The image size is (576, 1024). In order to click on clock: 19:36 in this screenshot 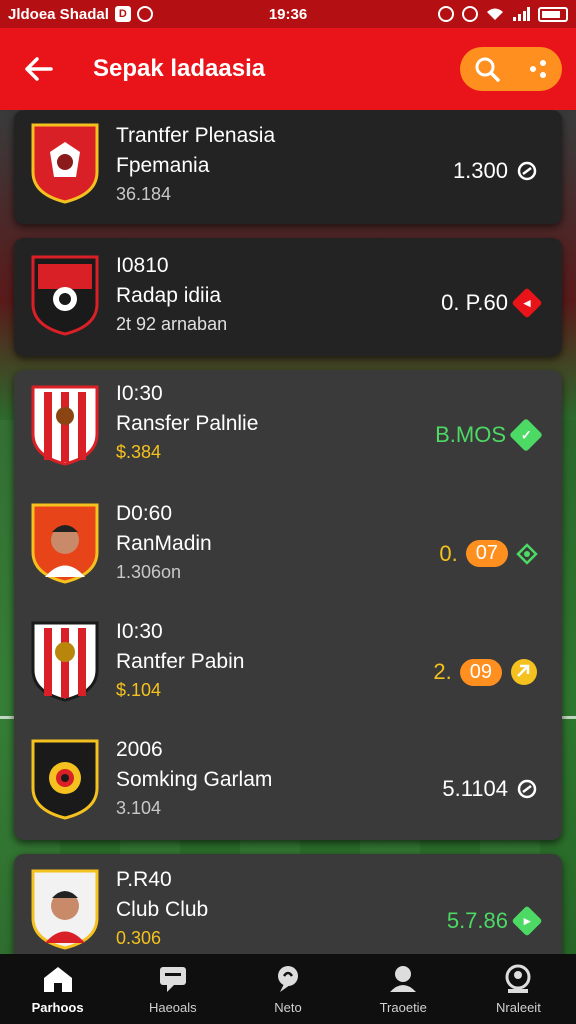, I will do `click(288, 14)`.